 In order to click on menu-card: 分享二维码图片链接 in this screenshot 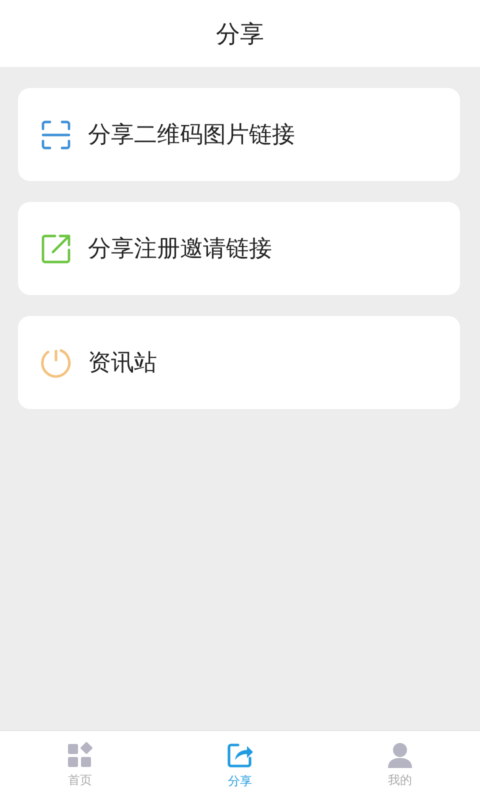, I will do `click(239, 134)`.